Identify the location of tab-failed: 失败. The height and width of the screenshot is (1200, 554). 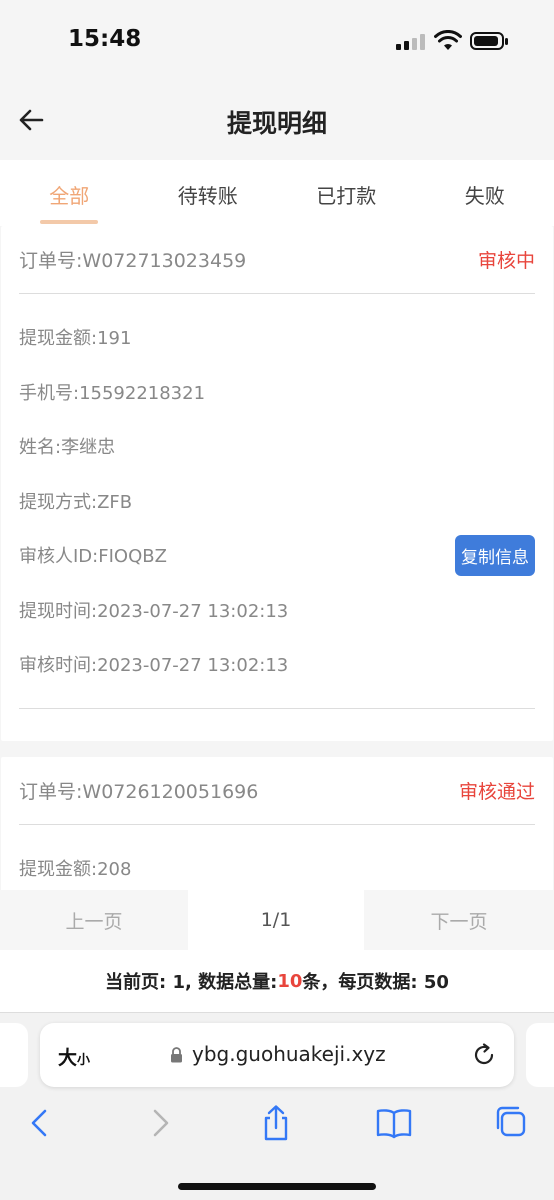
(485, 193).